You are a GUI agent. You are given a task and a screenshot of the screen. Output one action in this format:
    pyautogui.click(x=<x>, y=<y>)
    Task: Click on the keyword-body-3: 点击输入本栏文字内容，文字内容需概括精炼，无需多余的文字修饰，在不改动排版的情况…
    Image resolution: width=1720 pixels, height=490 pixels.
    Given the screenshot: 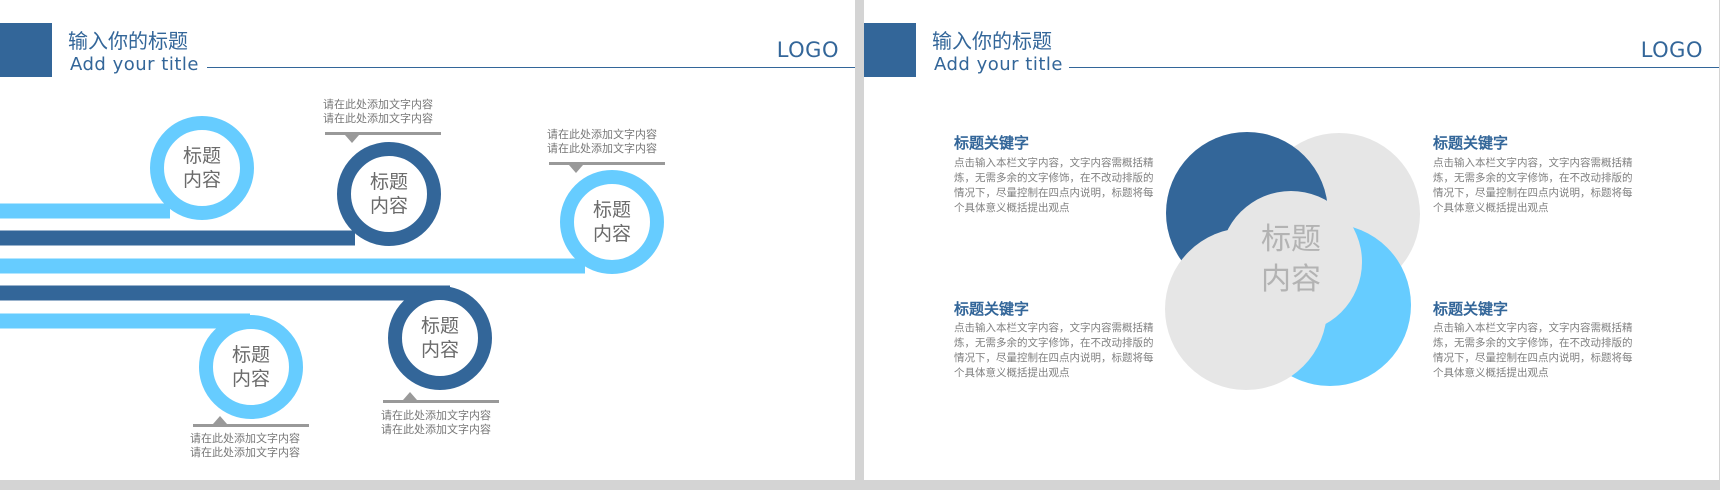 What is the action you would take?
    pyautogui.click(x=1054, y=350)
    